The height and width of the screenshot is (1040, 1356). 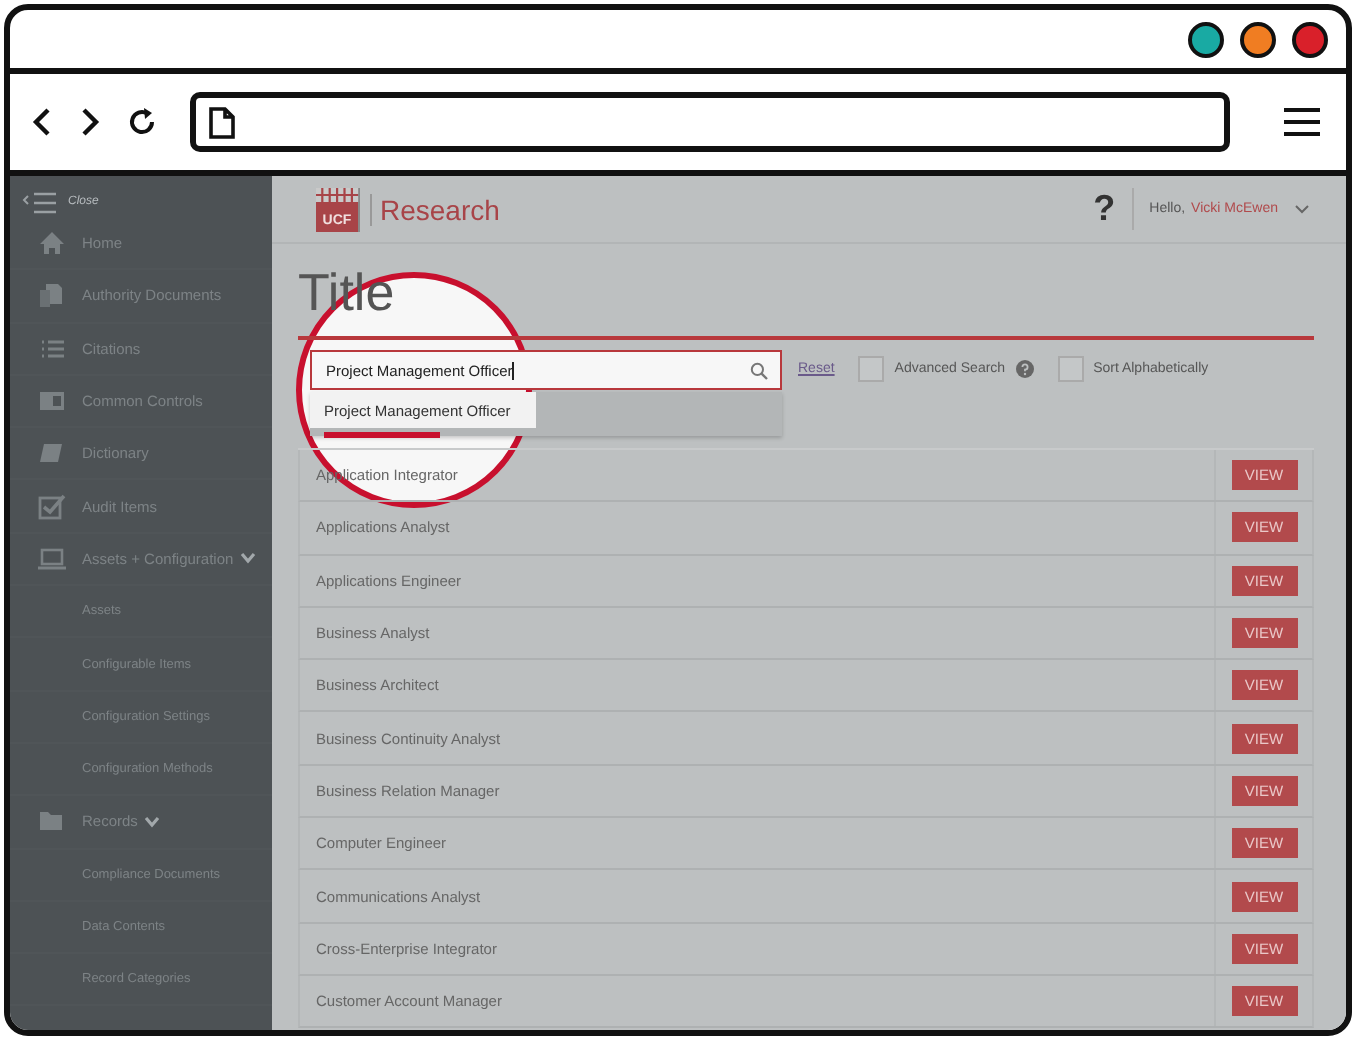 What do you see at coordinates (90, 122) in the screenshot?
I see `forward-icon` at bounding box center [90, 122].